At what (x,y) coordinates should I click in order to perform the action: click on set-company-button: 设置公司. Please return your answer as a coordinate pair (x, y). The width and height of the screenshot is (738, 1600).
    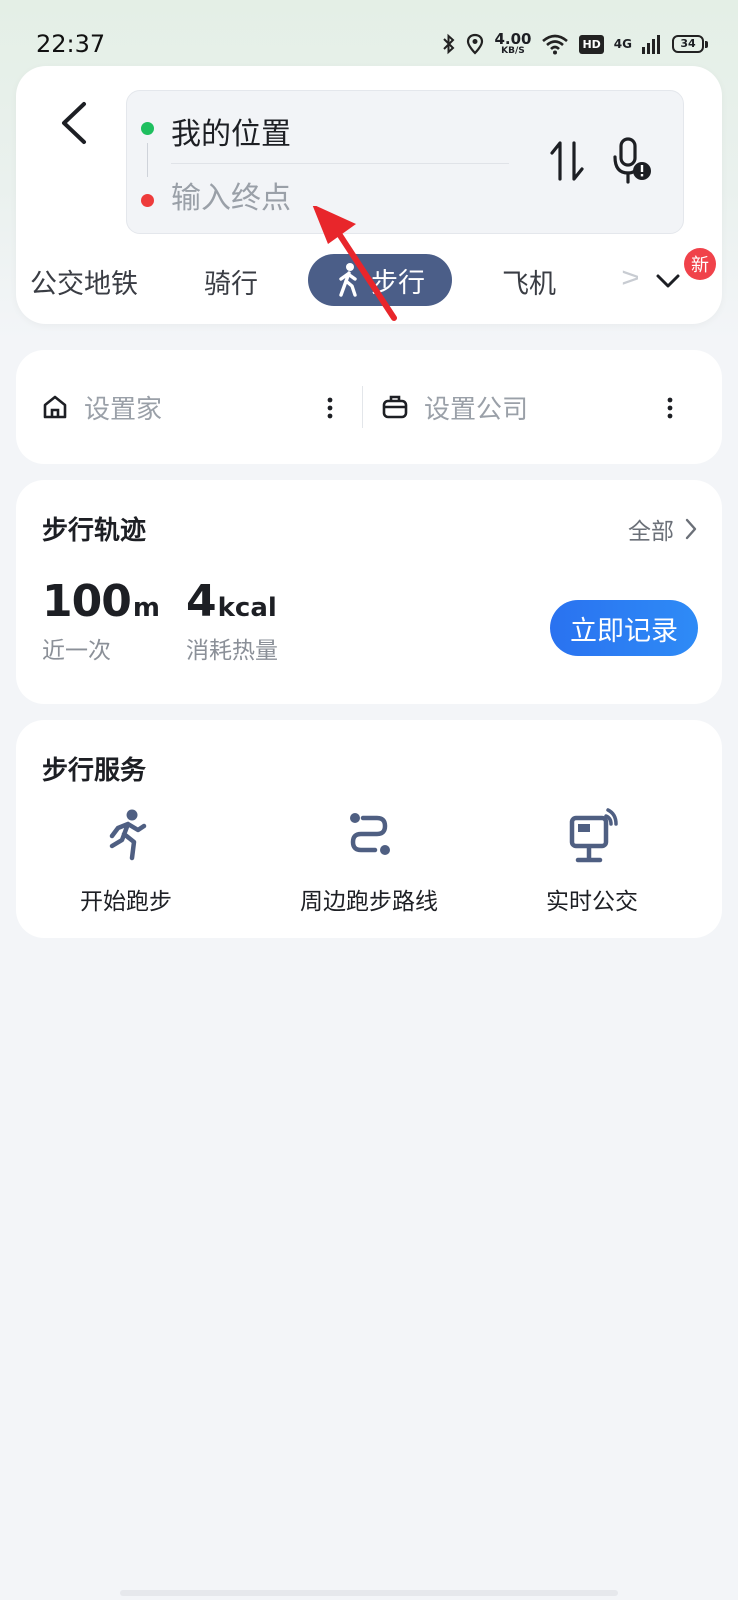
    Looking at the image, I should click on (455, 407).